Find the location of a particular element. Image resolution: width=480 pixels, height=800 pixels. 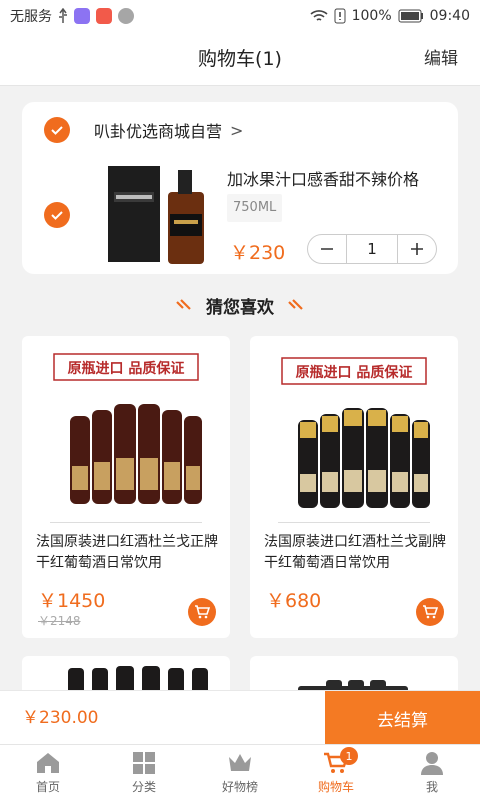

tab-ranking: 好物榜 is located at coordinates (240, 772).